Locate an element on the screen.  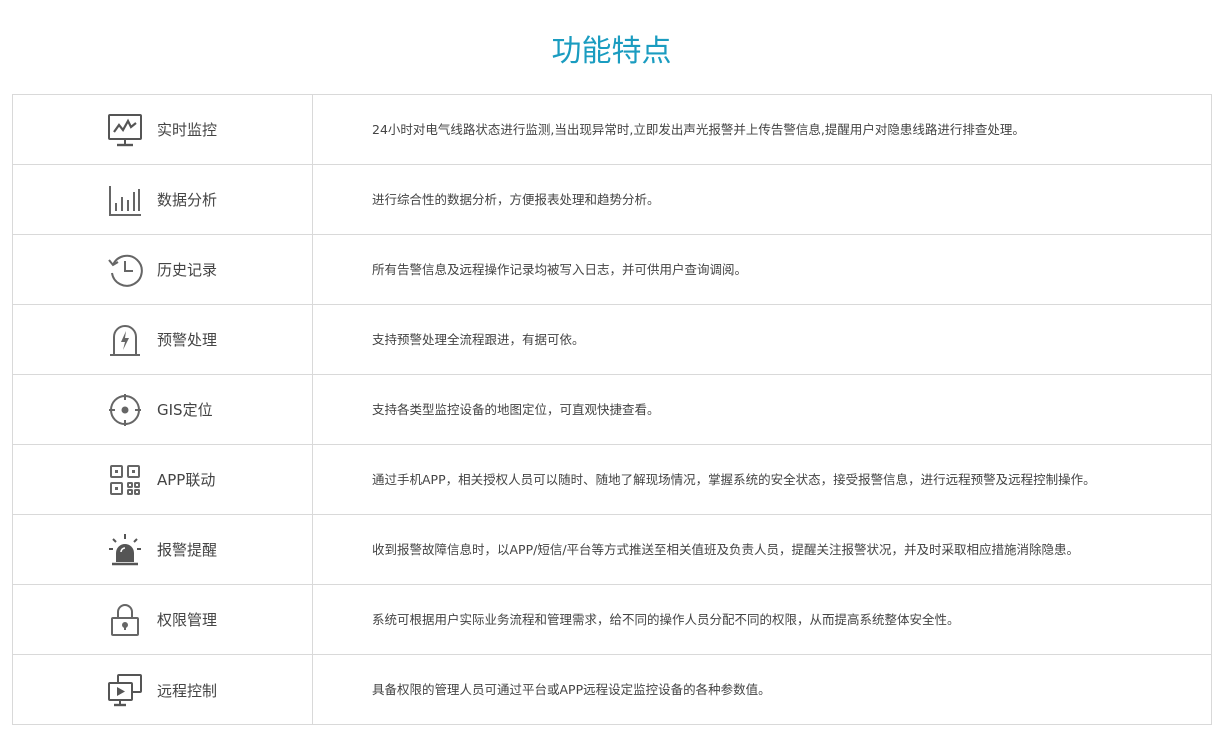
feature-desc-cell: 支持各类型监控设备的地图定位，可直观快捷查看。 is located at coordinates (762, 409).